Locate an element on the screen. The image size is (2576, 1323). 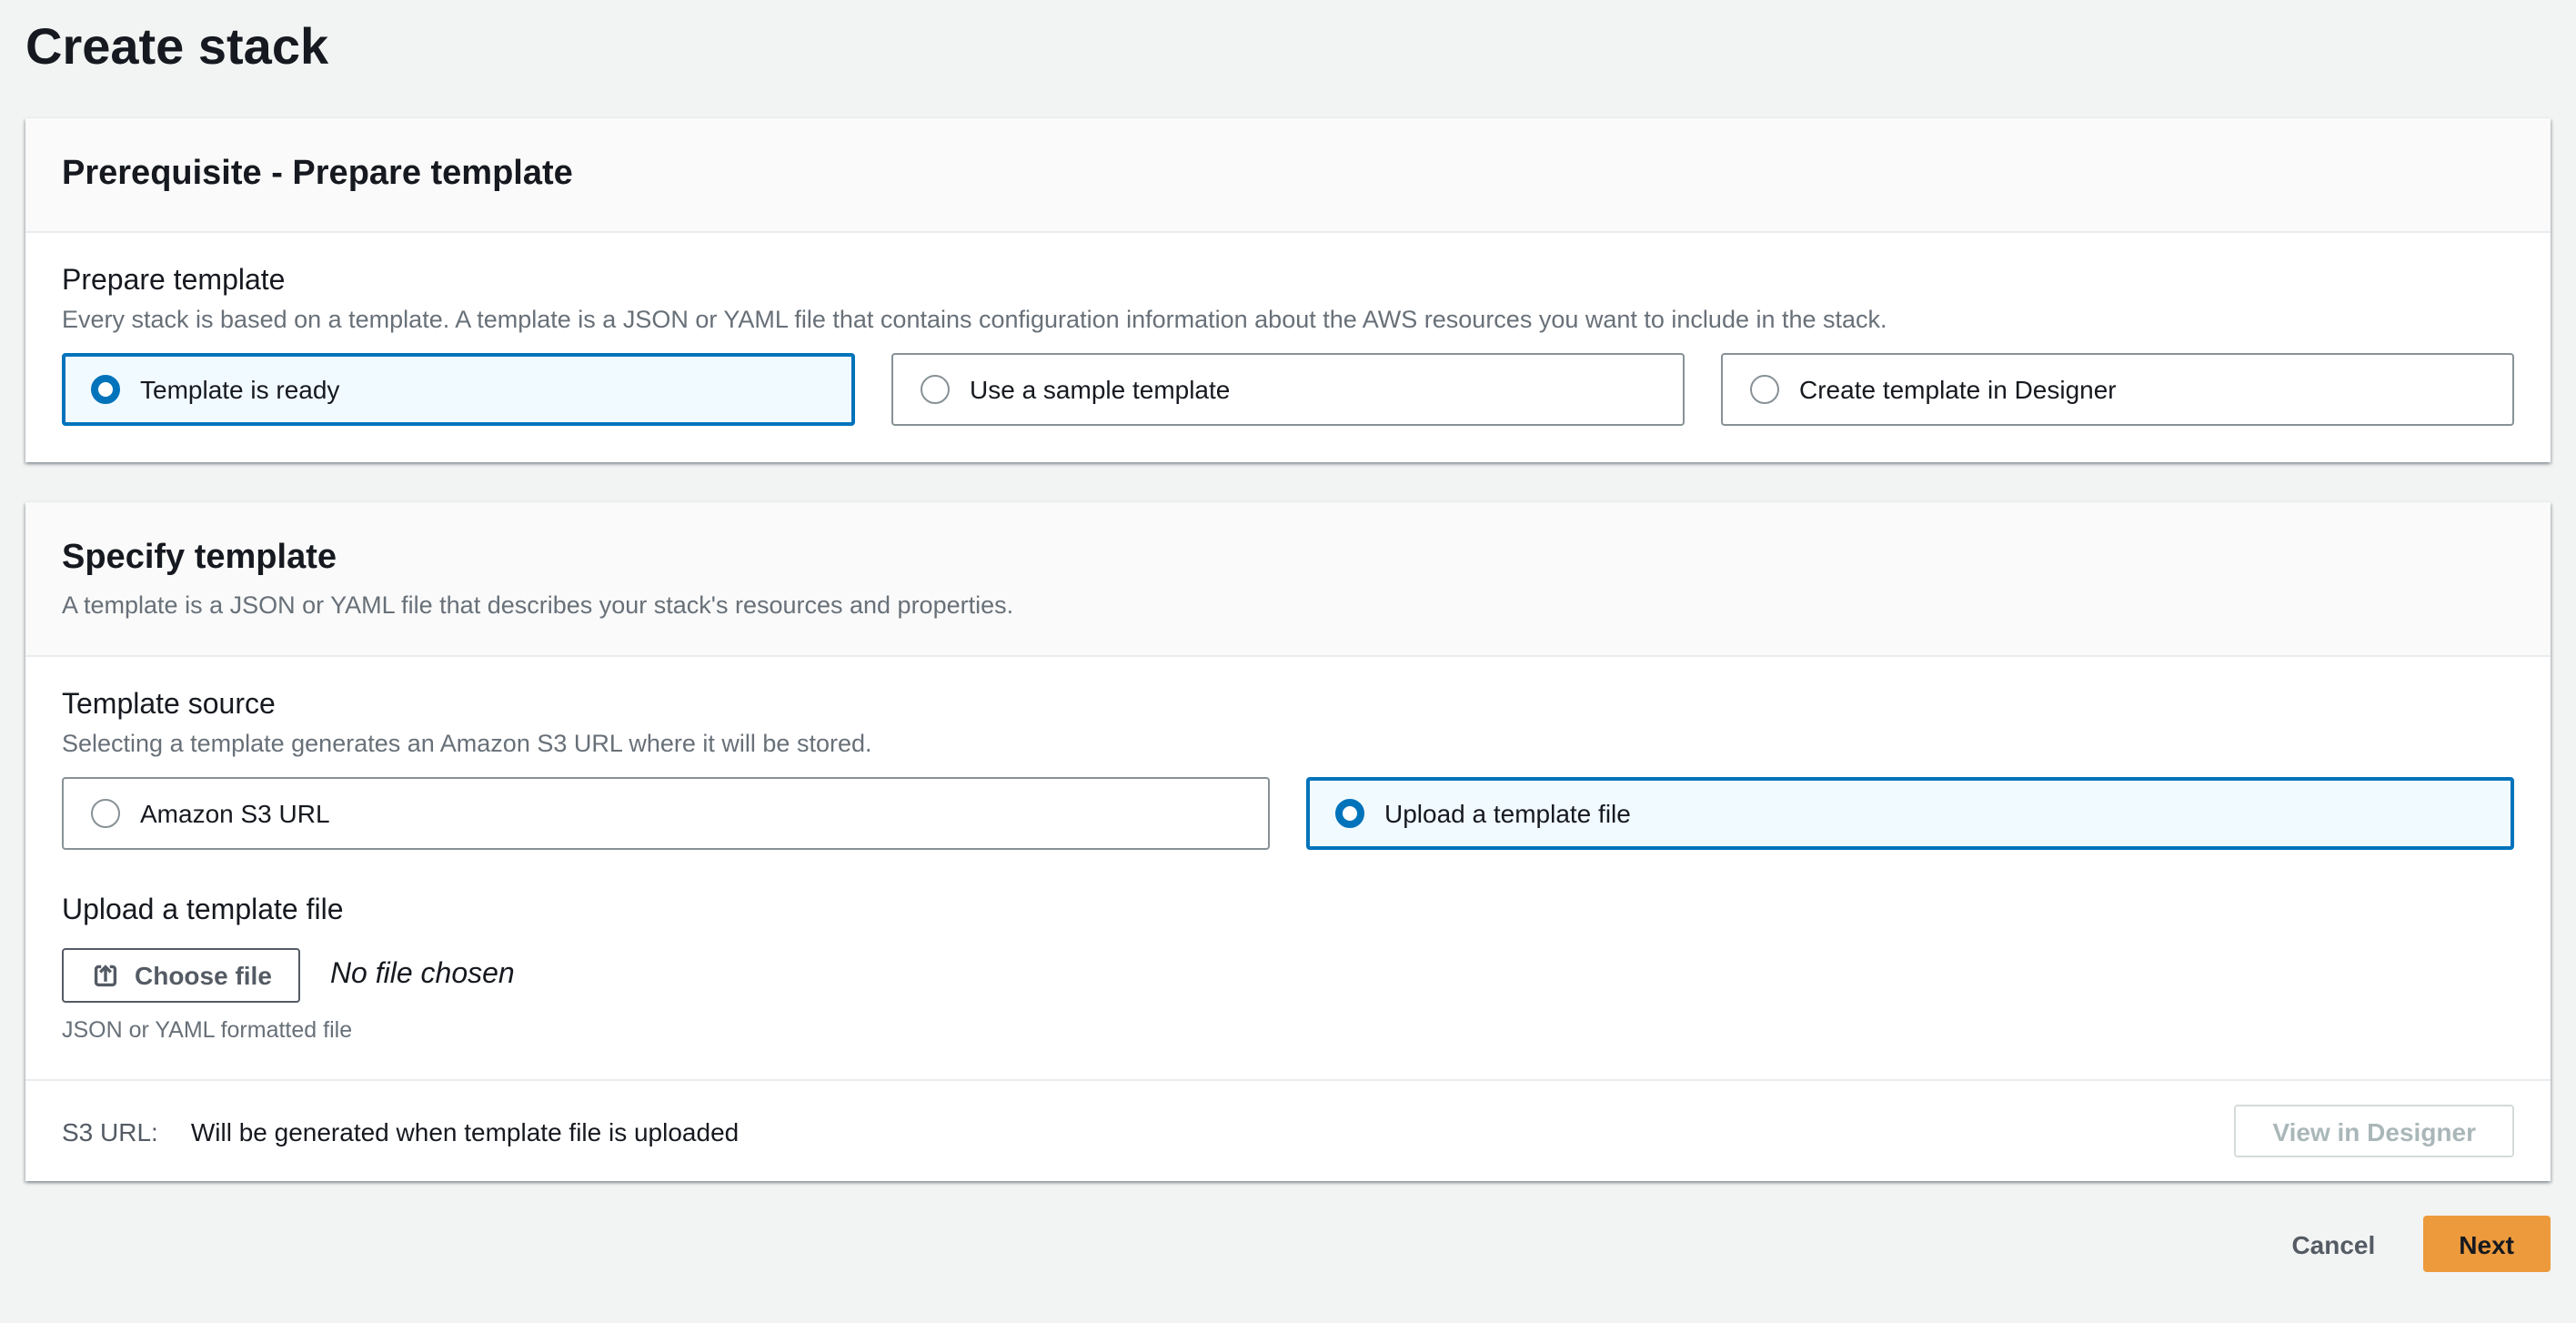
prepare-template-label: Prepare template is located at coordinates (174, 281).